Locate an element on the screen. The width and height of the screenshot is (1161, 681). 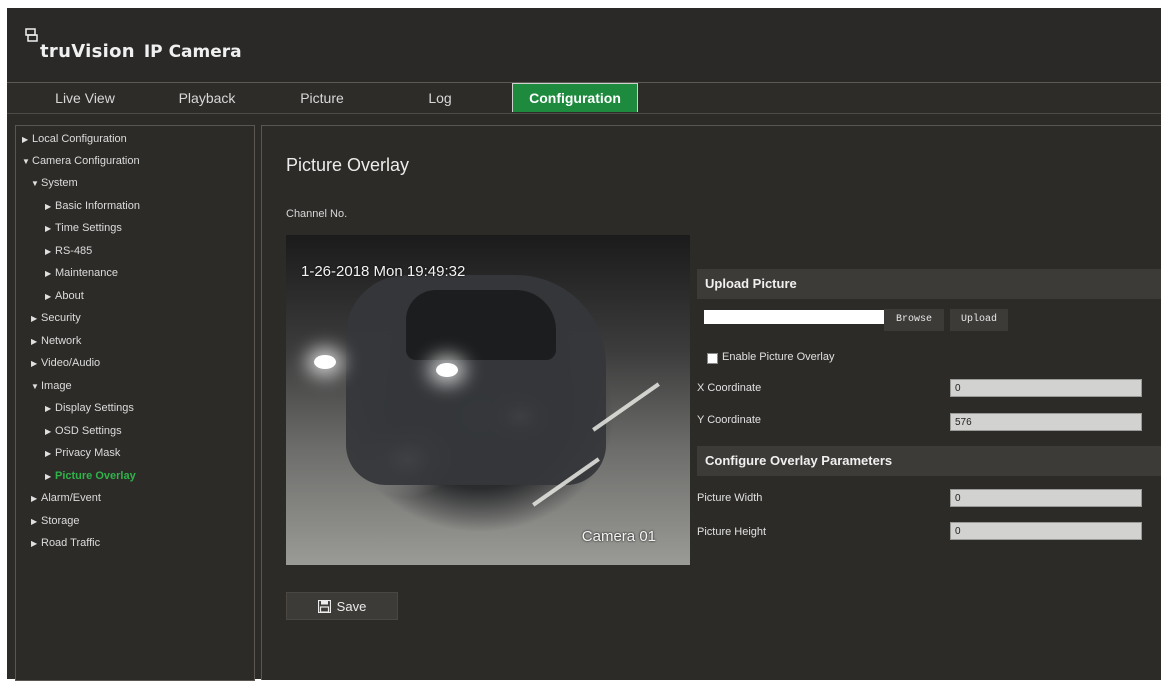
tab-playback: Playback is located at coordinates (207, 98).